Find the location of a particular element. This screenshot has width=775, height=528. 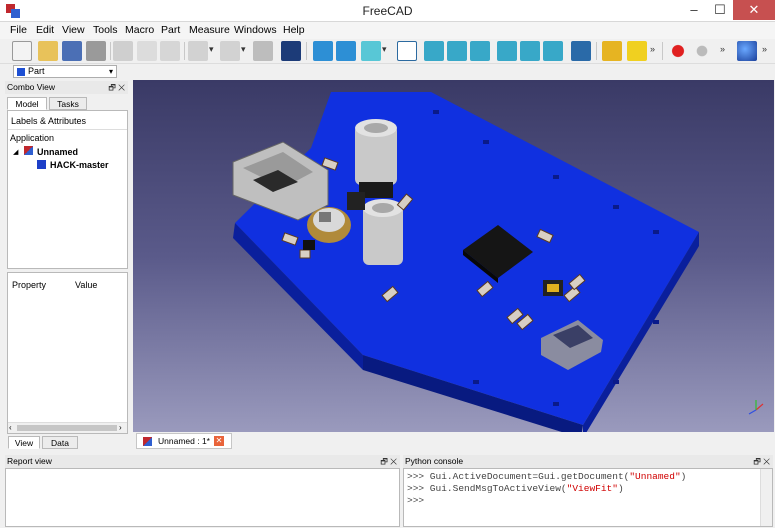

paste-icon is located at coordinates (170, 51).